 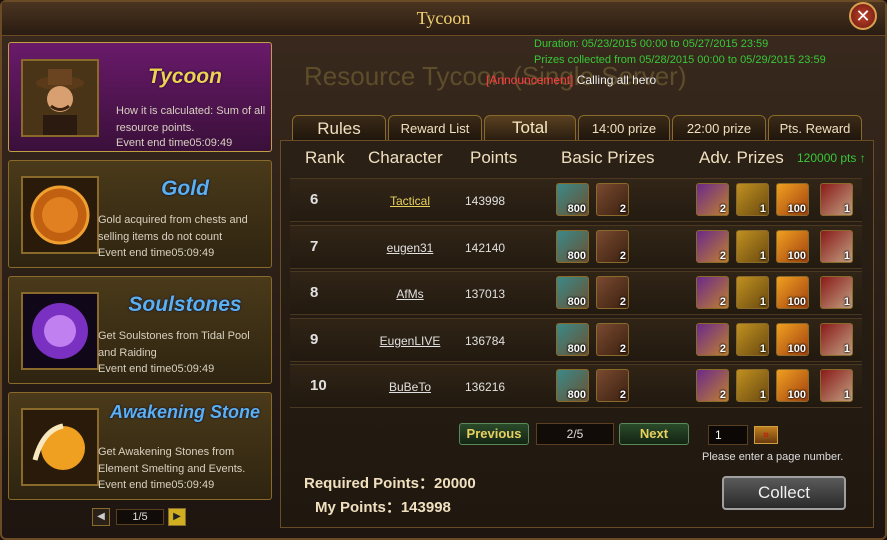 What do you see at coordinates (435, 128) in the screenshot?
I see `tab-reward-list: Reward List` at bounding box center [435, 128].